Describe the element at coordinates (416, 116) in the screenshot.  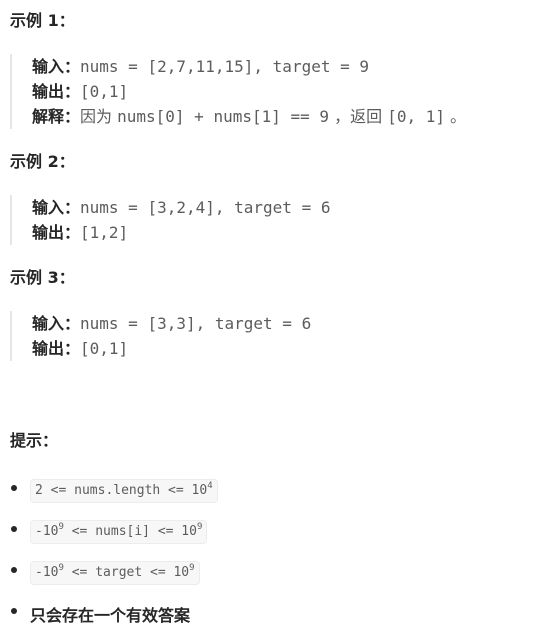
I see `explanation-result: [0, 1]` at that location.